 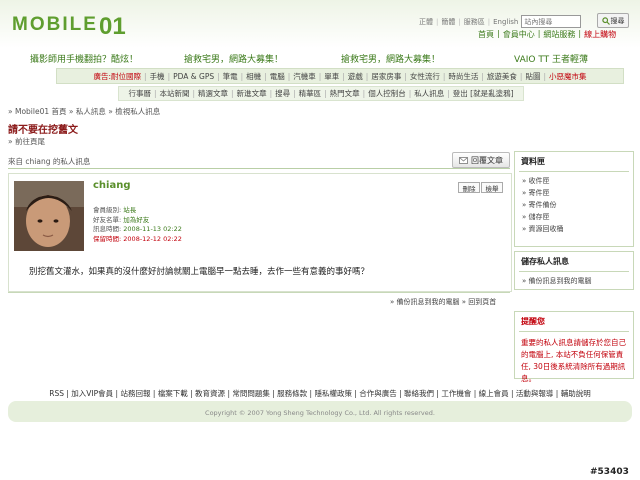 I want to click on top-link-service: 服務區, so click(x=474, y=22).